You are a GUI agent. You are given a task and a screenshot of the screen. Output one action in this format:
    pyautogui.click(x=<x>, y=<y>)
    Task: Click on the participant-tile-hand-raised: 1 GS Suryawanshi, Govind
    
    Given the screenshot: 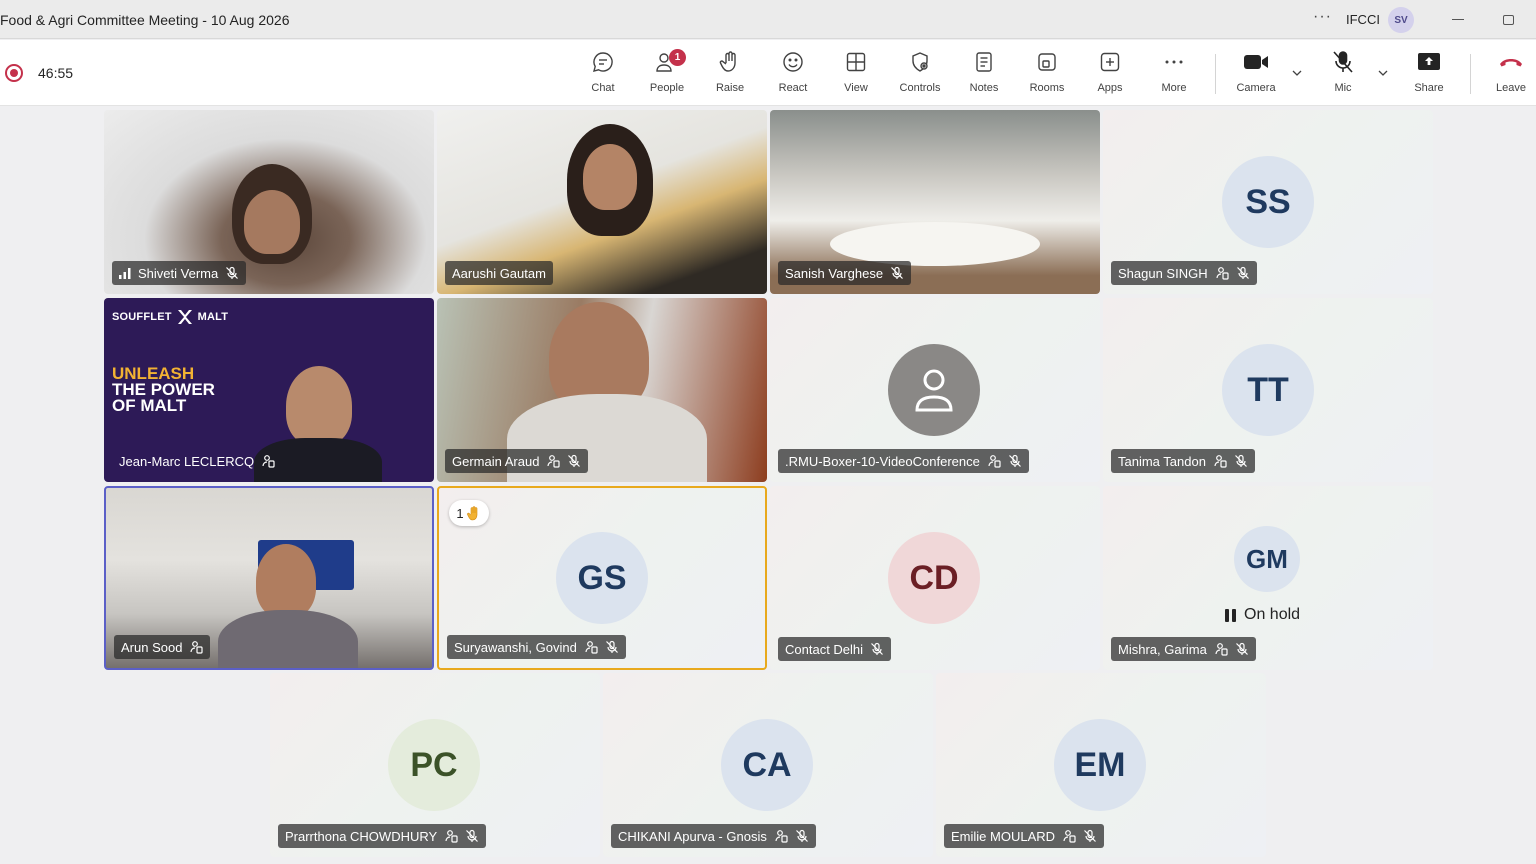 What is the action you would take?
    pyautogui.click(x=602, y=578)
    